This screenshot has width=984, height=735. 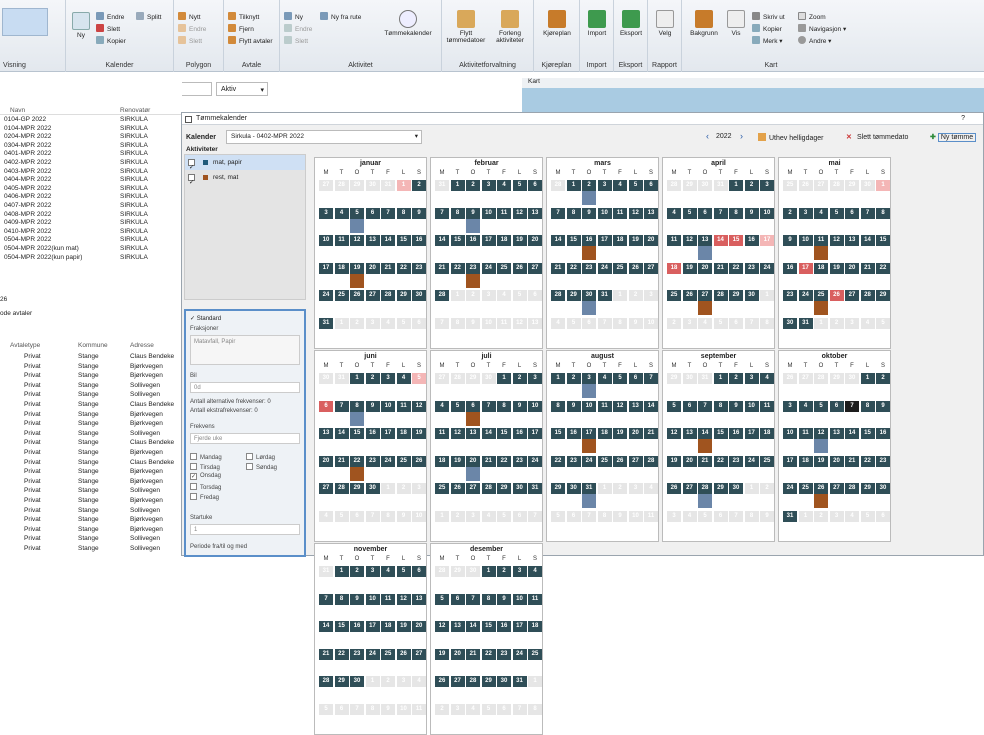 What do you see at coordinates (408, 23) in the screenshot?
I see `tommekalender-button: Tømmekalender` at bounding box center [408, 23].